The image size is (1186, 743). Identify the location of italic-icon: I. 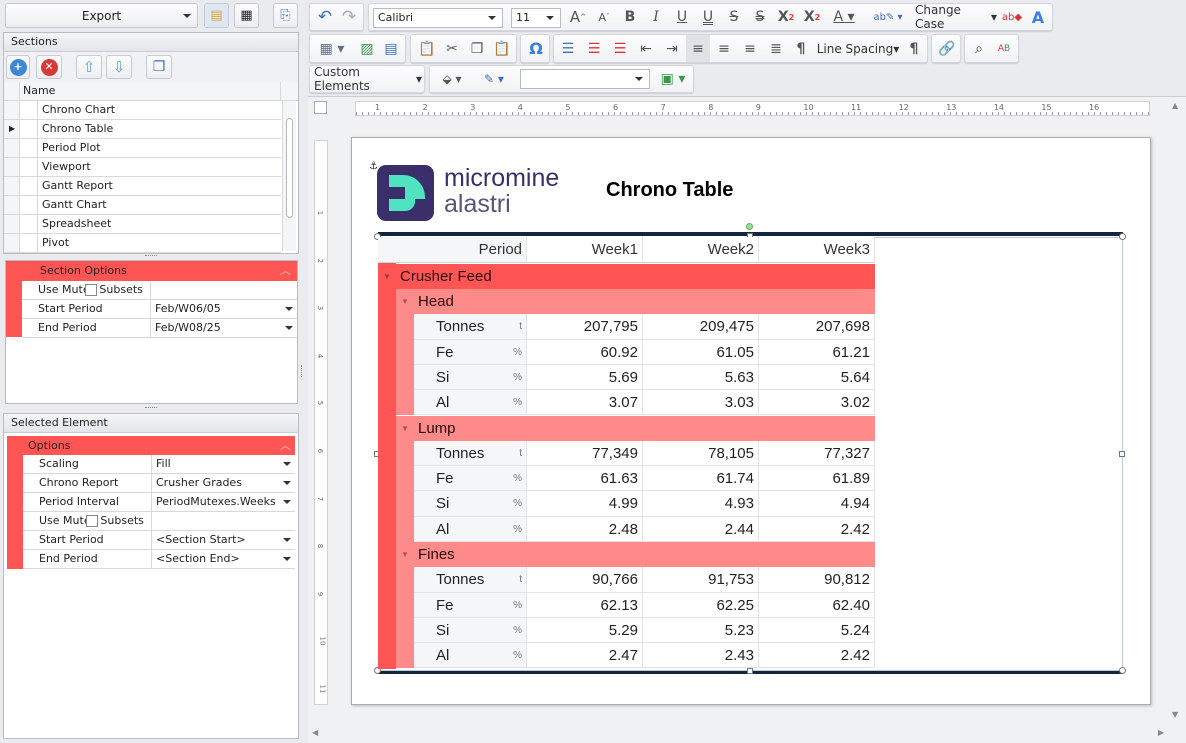
(656, 17).